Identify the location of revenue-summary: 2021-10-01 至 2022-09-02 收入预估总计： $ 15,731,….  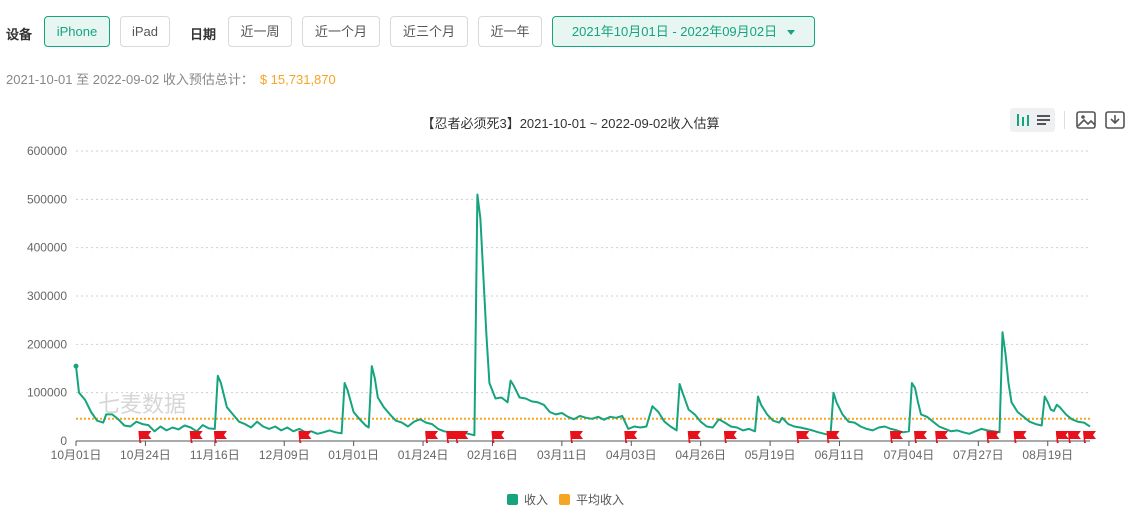
(171, 78).